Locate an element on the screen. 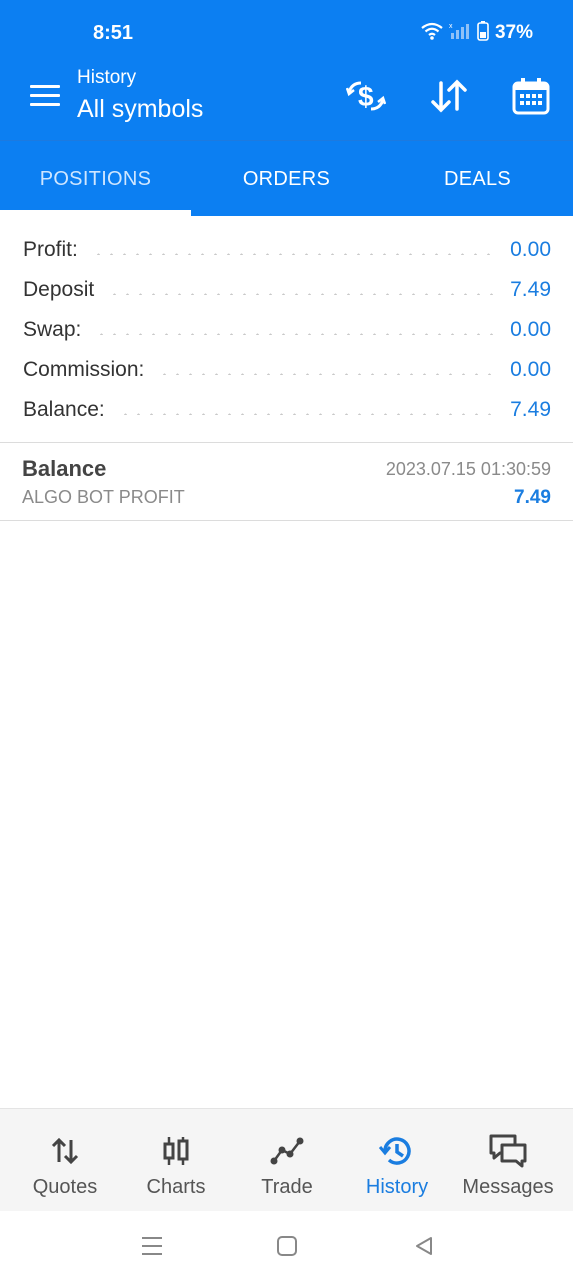 This screenshot has height=1280, width=573. wifi-icon is located at coordinates (432, 33).